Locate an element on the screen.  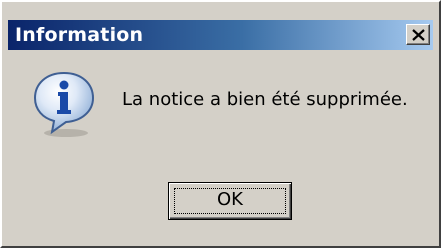
close-icon is located at coordinates (418, 35).